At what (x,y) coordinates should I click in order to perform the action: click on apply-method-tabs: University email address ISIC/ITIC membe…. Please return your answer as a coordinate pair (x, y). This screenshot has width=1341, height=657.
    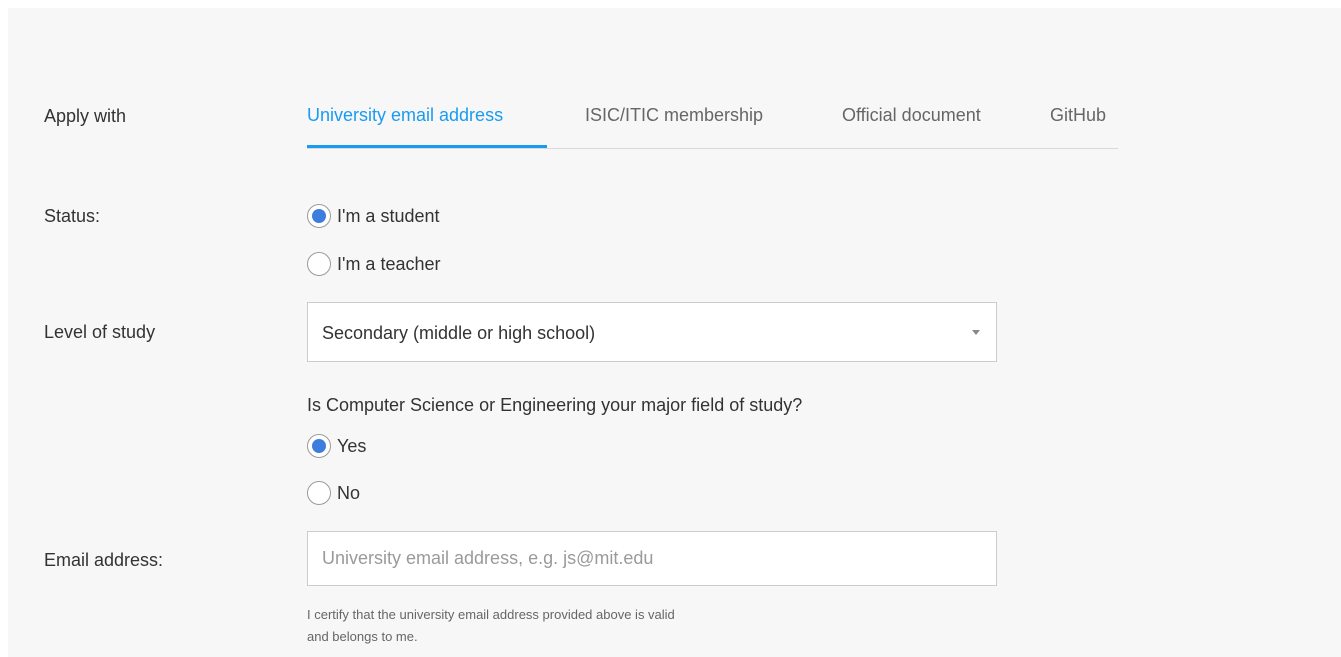
    Looking at the image, I should click on (712, 122).